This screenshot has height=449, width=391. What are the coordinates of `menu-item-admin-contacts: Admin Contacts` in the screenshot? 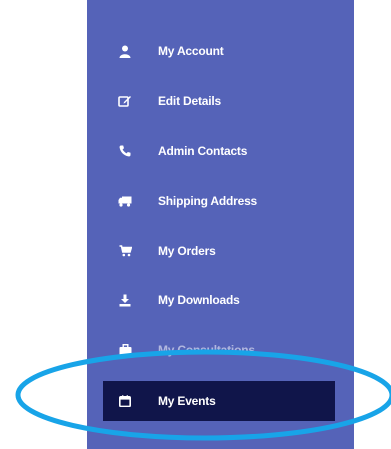 It's located at (220, 151).